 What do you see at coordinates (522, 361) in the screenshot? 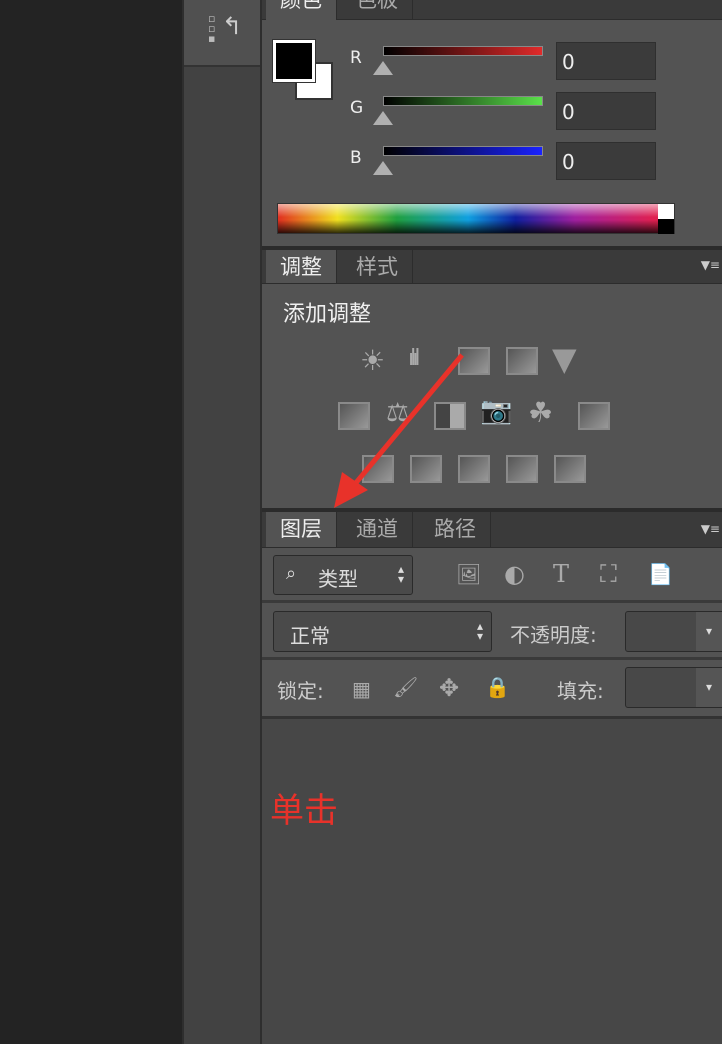
I see `exposure-icon` at bounding box center [522, 361].